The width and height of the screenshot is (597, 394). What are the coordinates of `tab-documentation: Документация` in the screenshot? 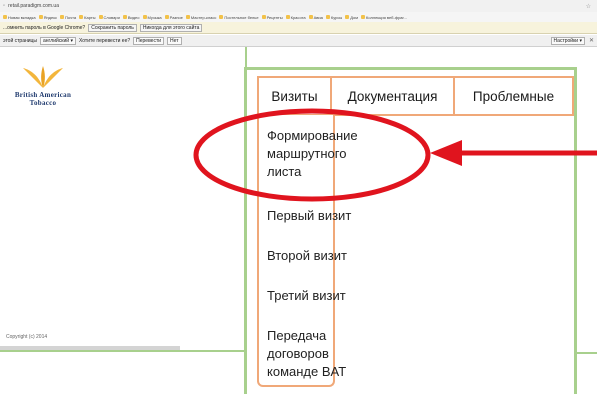 It's located at (393, 96).